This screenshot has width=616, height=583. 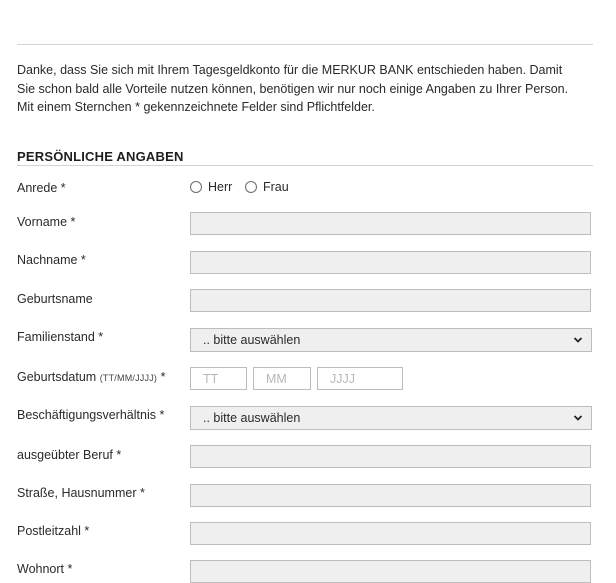 I want to click on nachname-label: Nachname *, so click(x=51, y=260).